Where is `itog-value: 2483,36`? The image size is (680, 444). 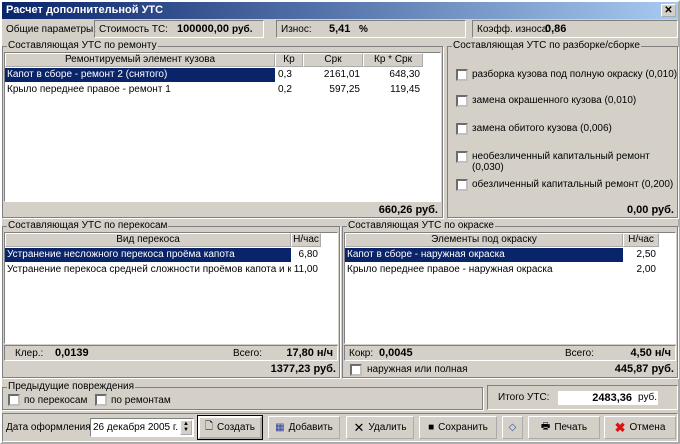 itog-value: 2483,36 is located at coordinates (612, 398).